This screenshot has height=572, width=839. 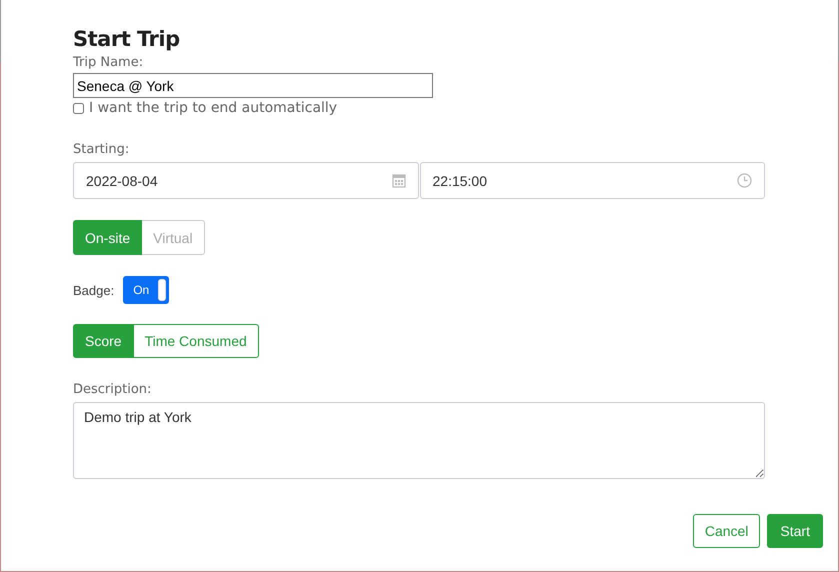 I want to click on checkbox, so click(x=78, y=108).